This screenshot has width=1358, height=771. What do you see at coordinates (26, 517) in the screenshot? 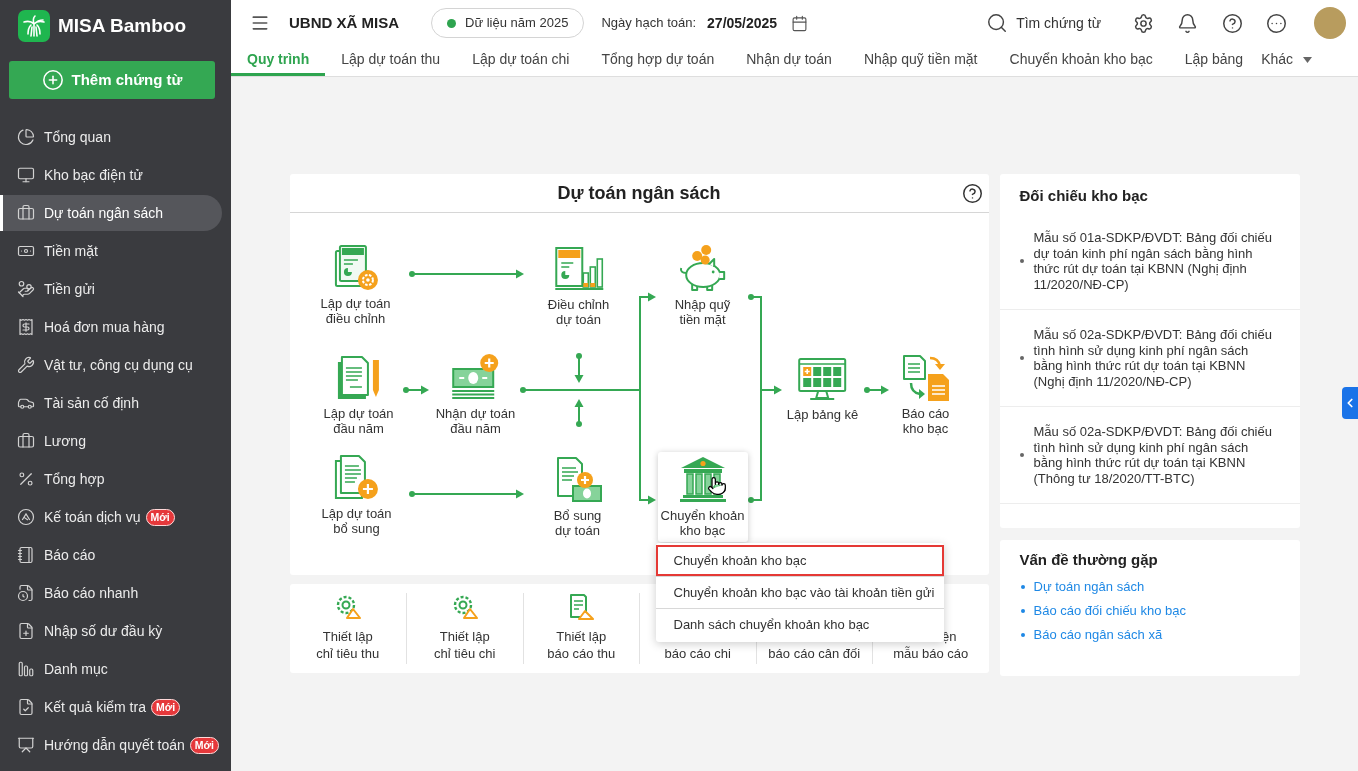
I see `triangle-circle-icon` at bounding box center [26, 517].